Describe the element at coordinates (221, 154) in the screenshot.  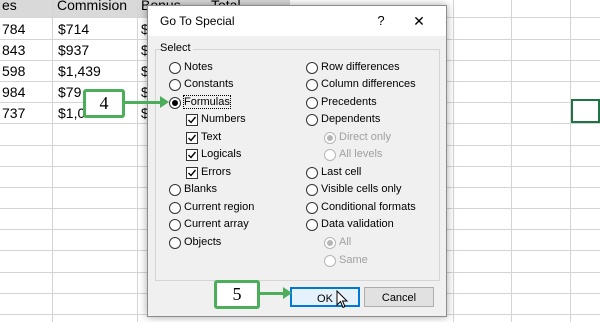
I see `option-label: Logicals` at that location.